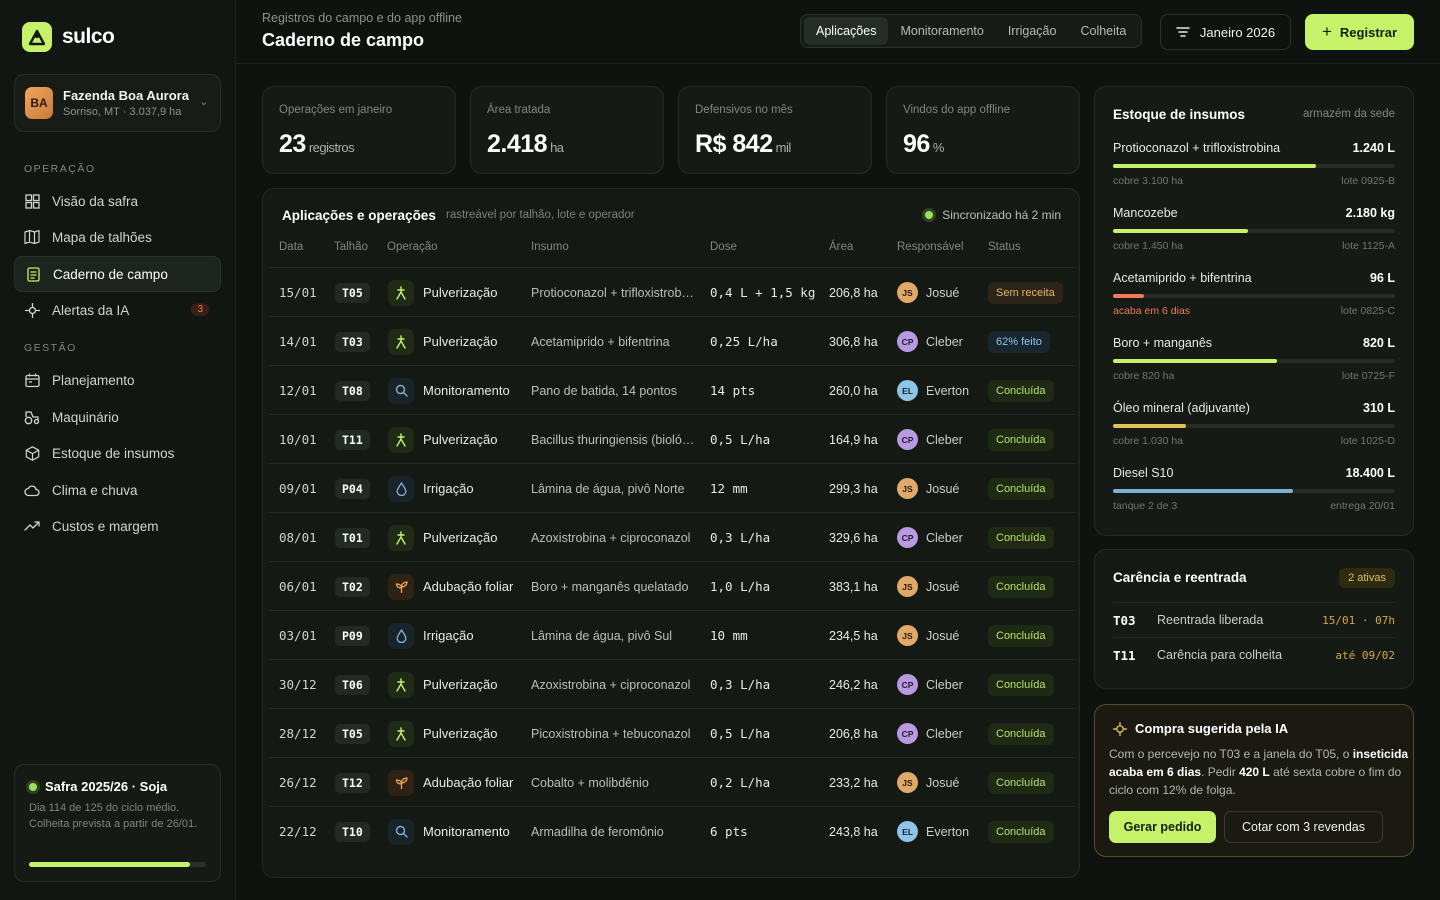 Image resolution: width=1440 pixels, height=900 pixels. Describe the element at coordinates (853, 733) in the screenshot. I see `row-area: 206,8 ha` at that location.